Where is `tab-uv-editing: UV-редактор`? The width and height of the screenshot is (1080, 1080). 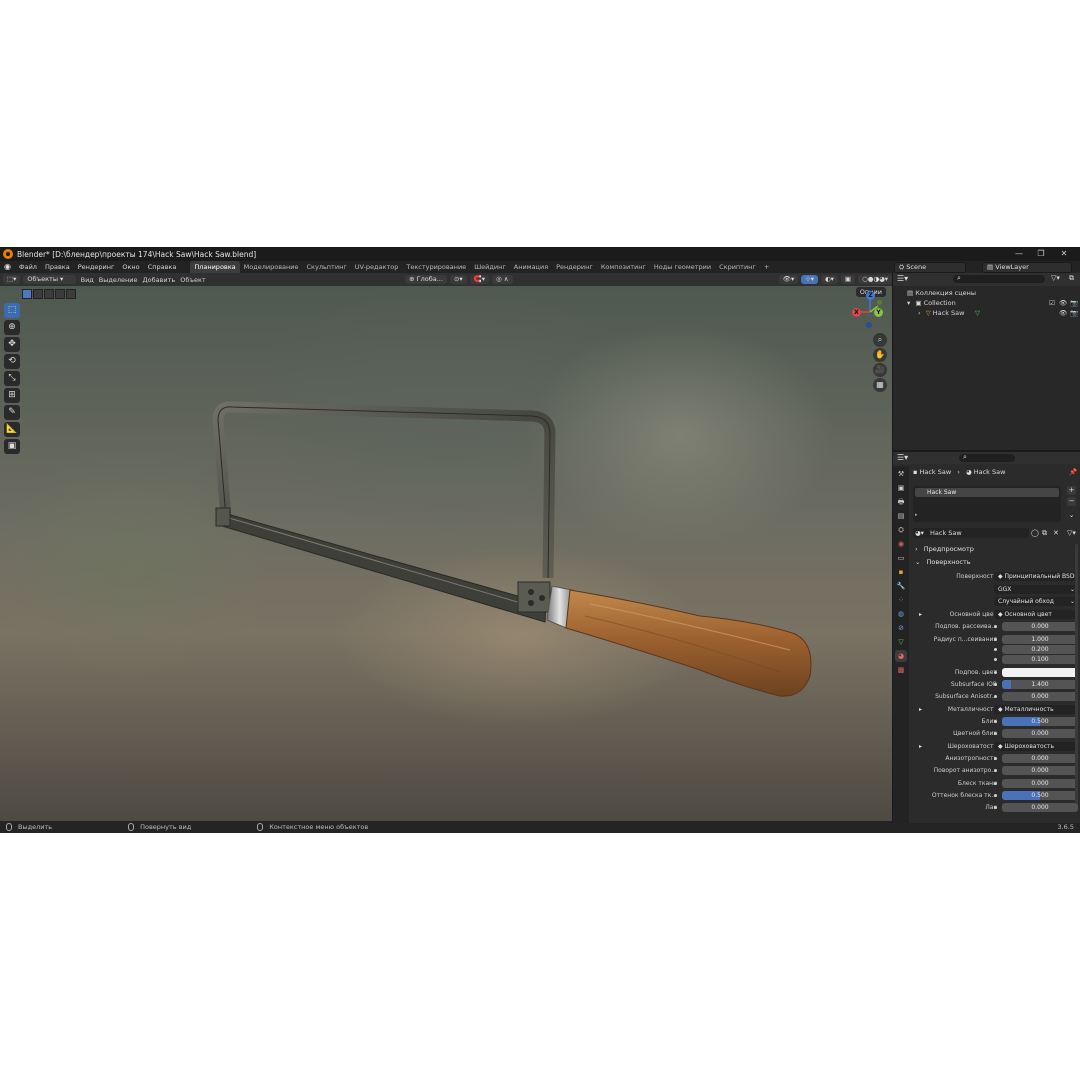 tab-uv-editing: UV-редактор is located at coordinates (377, 267).